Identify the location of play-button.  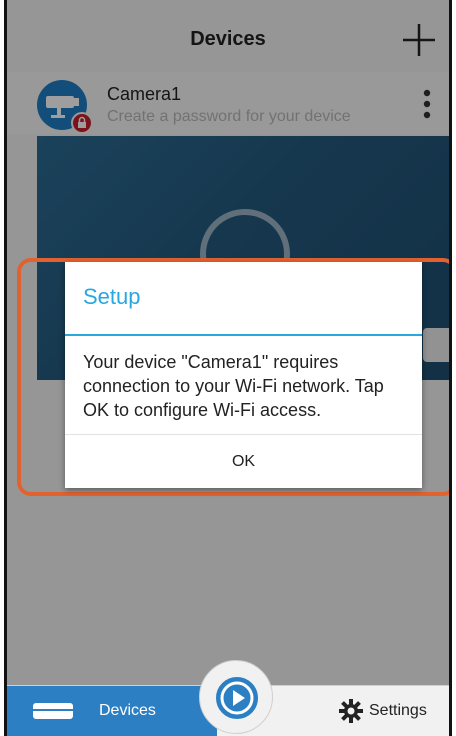
(236, 697).